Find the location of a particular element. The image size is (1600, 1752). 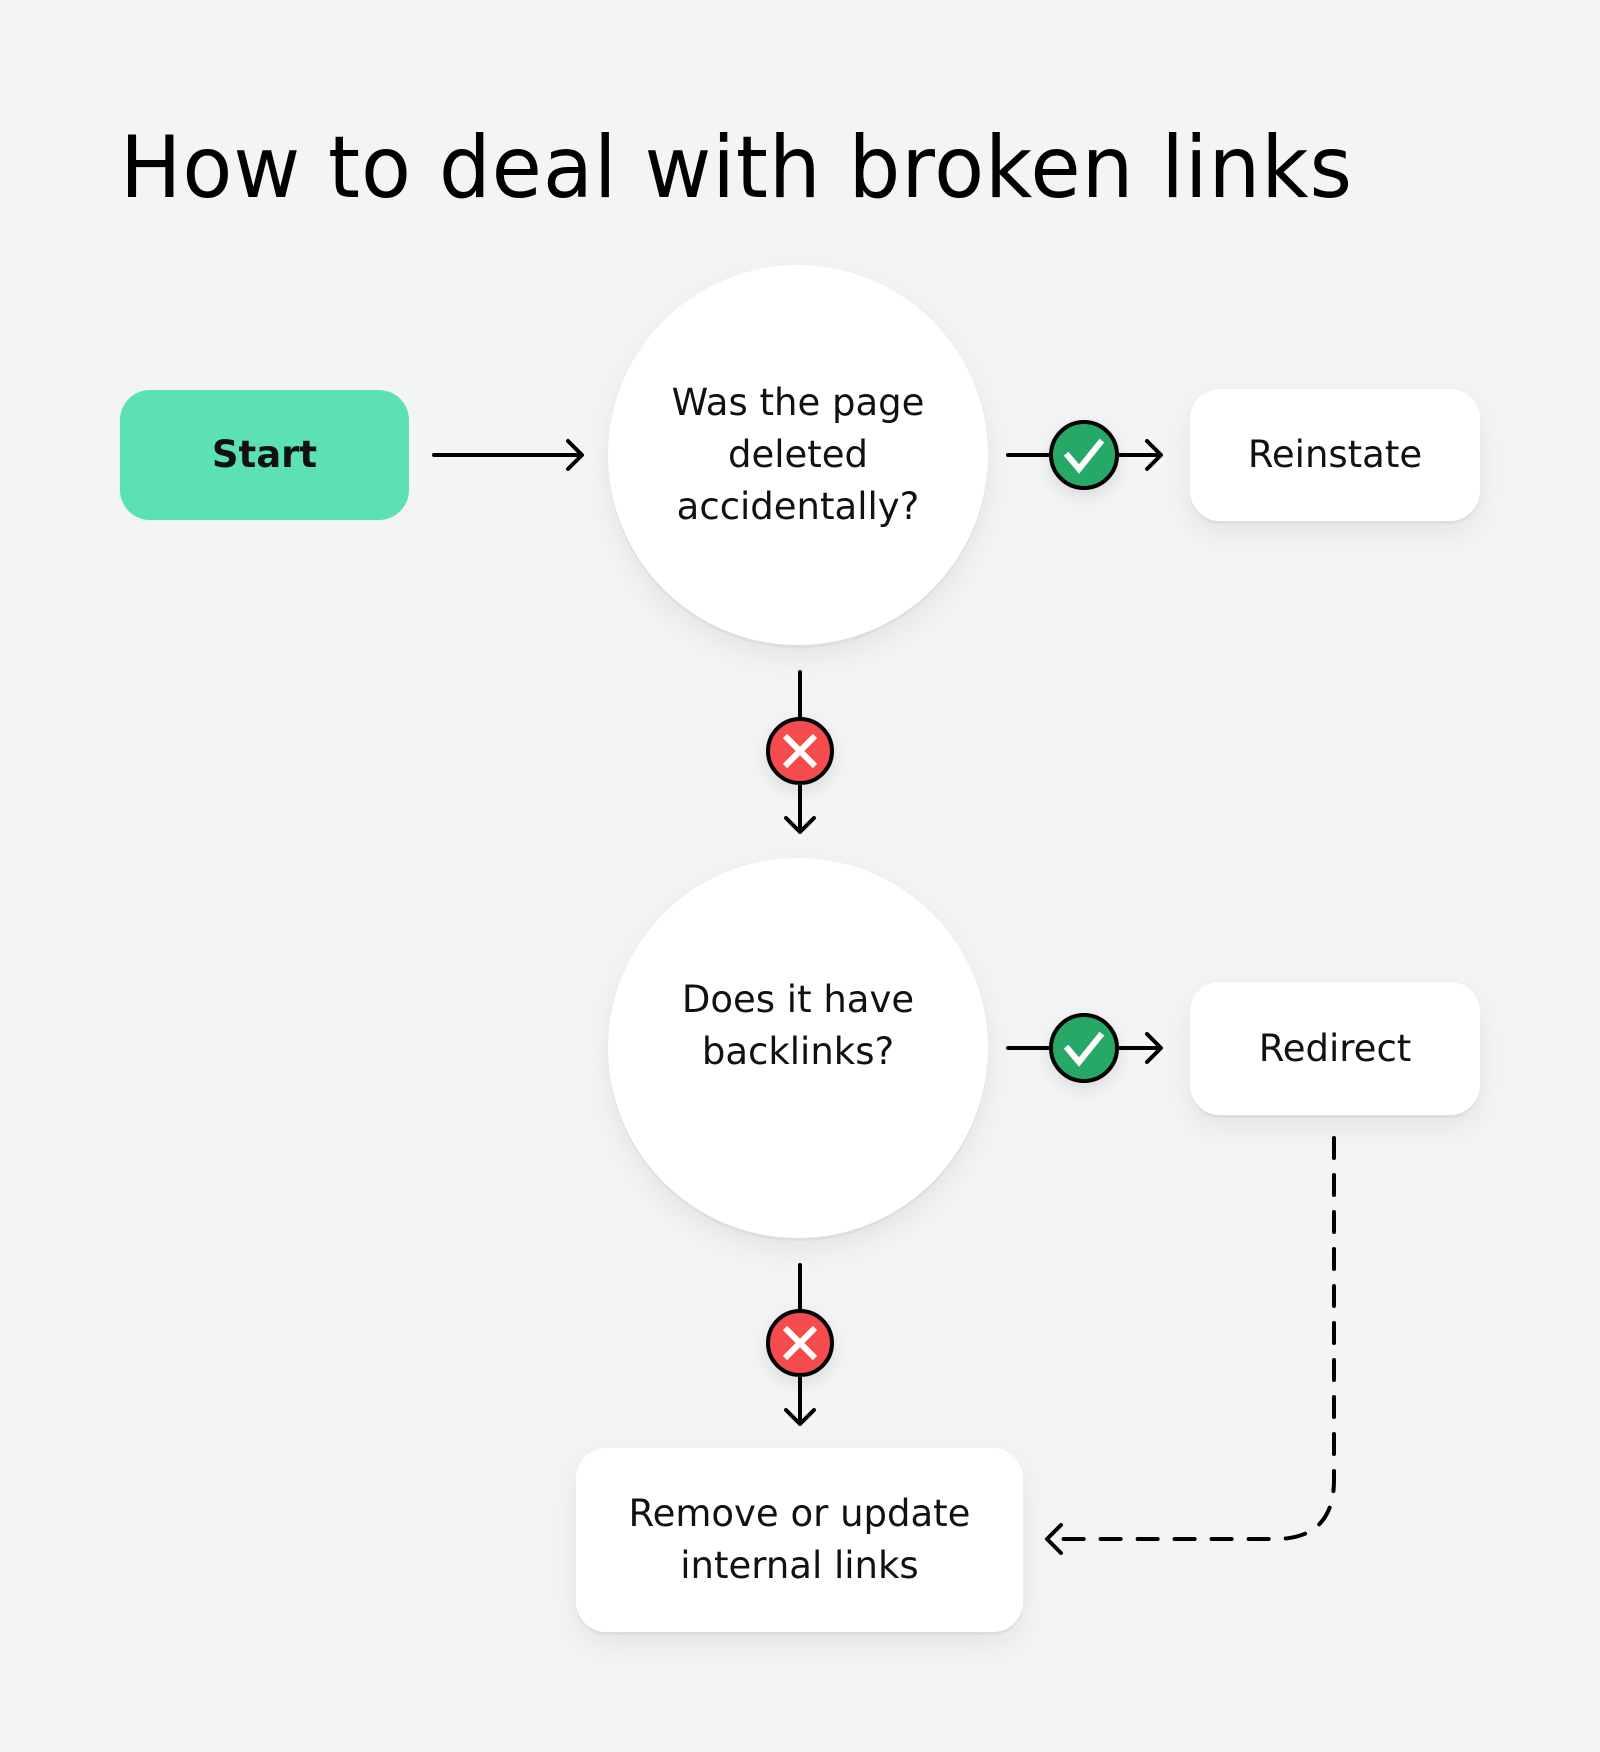

reinstate-node: Reinstate is located at coordinates (1335, 455).